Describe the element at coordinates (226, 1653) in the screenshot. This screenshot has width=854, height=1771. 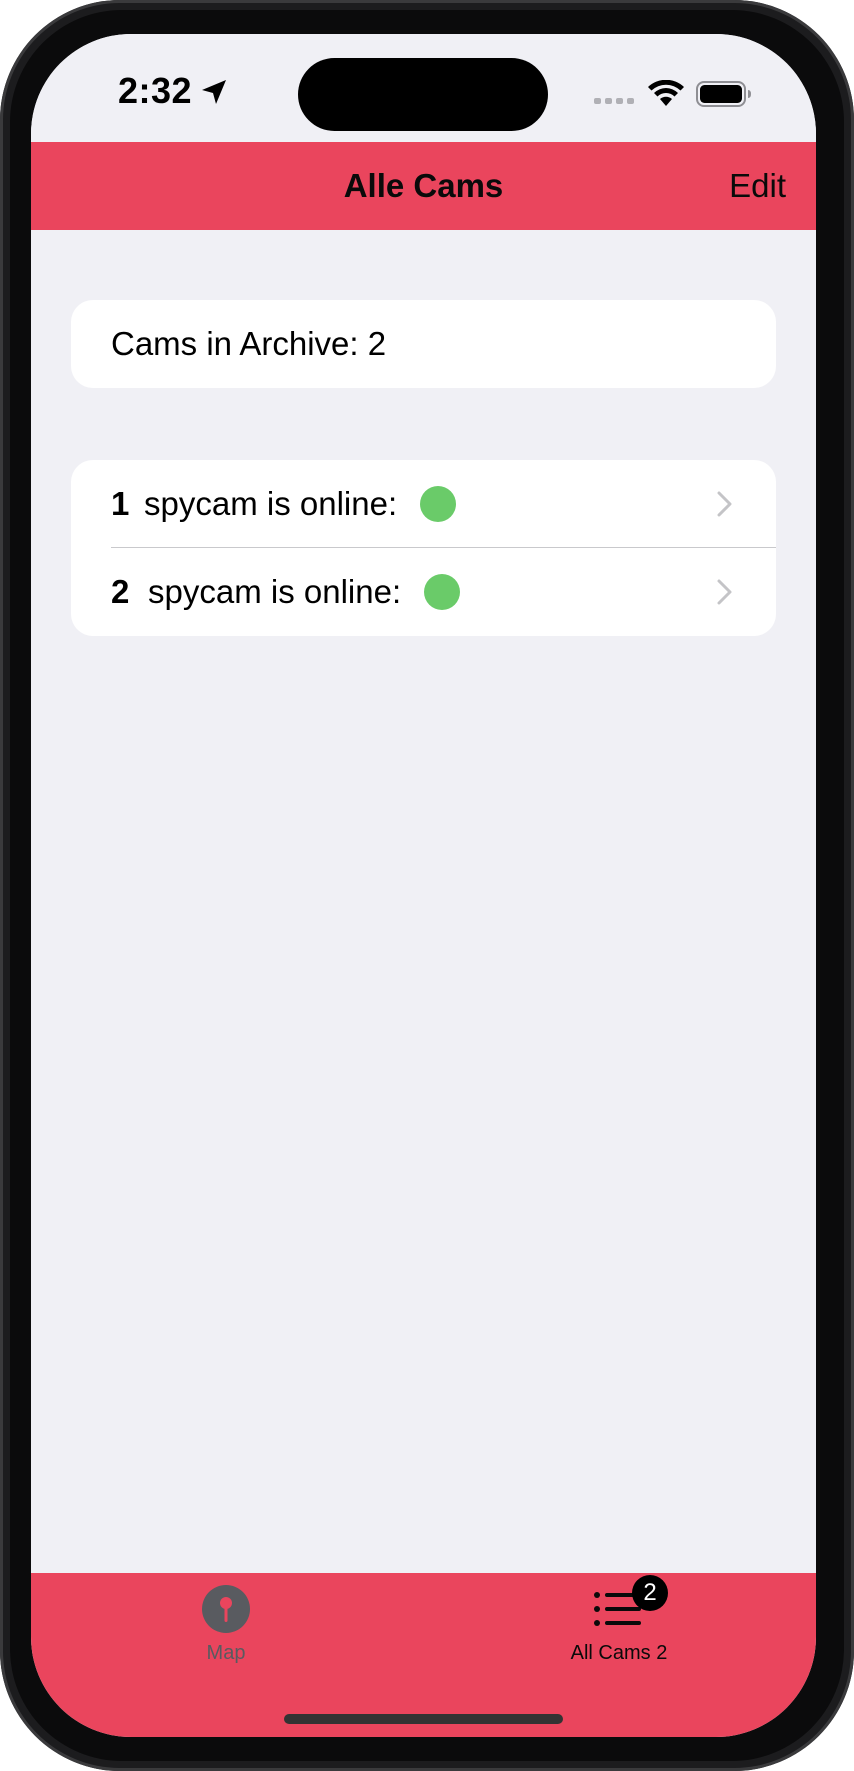
I see `tab-map-label: Map` at that location.